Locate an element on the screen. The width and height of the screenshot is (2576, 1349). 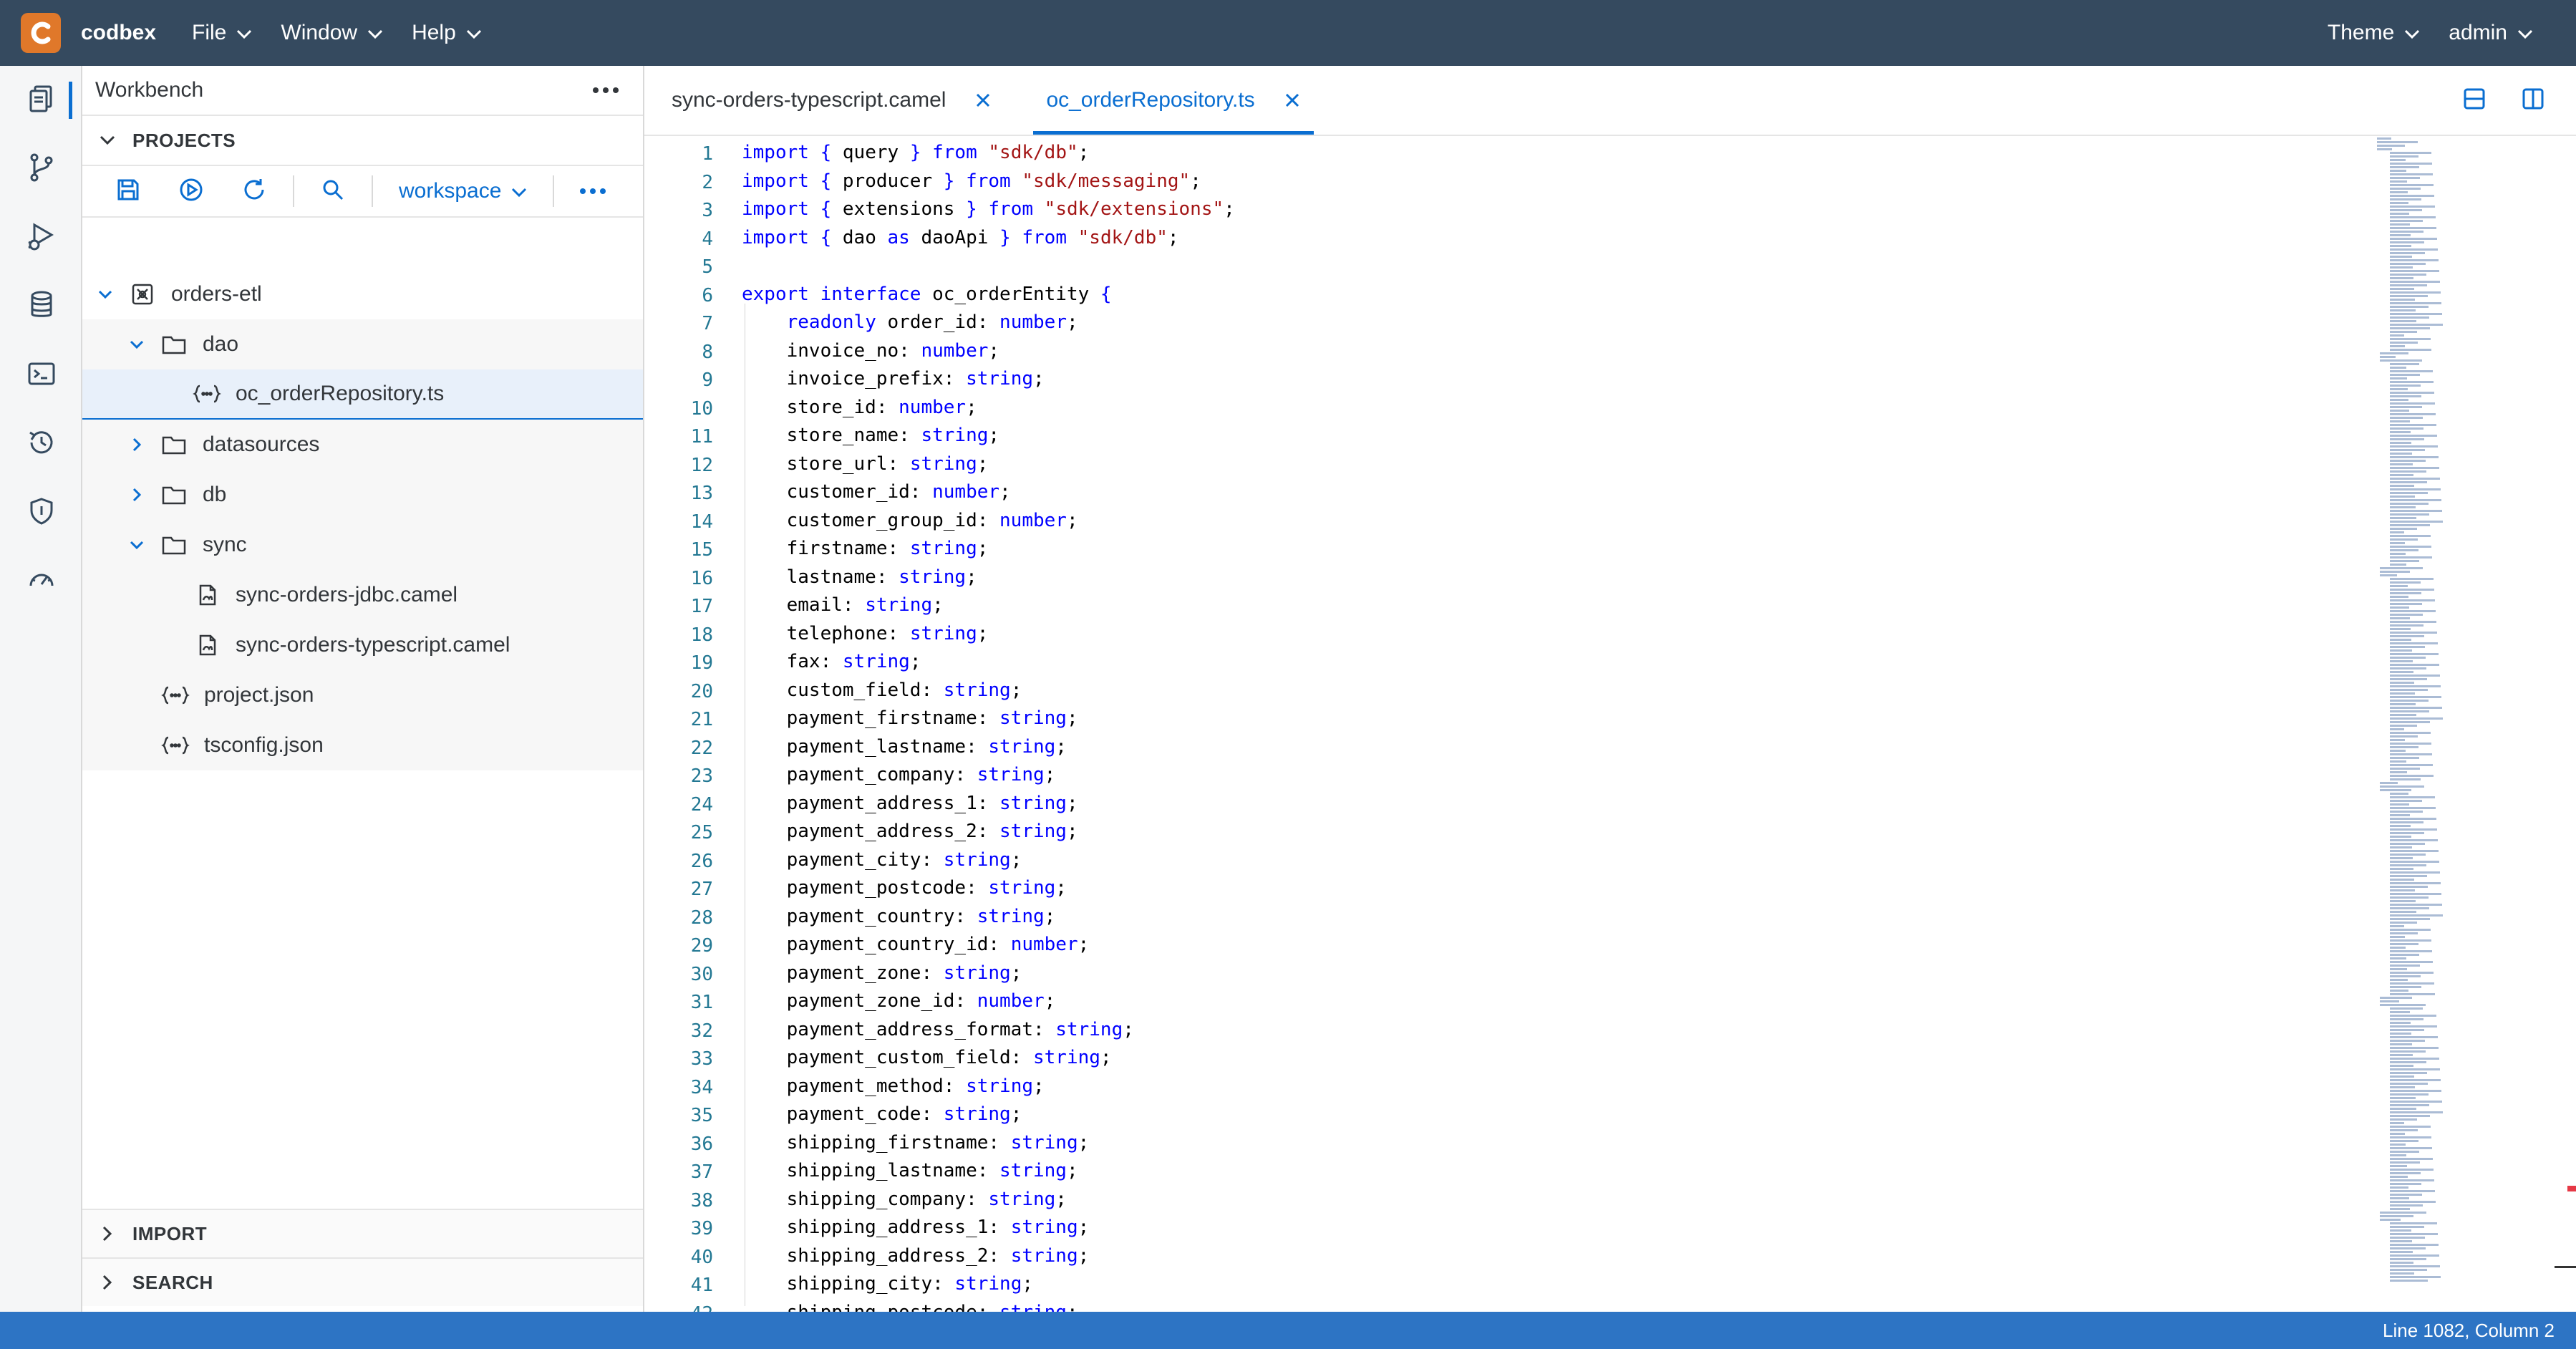
activity-workbench is located at coordinates (41, 100).